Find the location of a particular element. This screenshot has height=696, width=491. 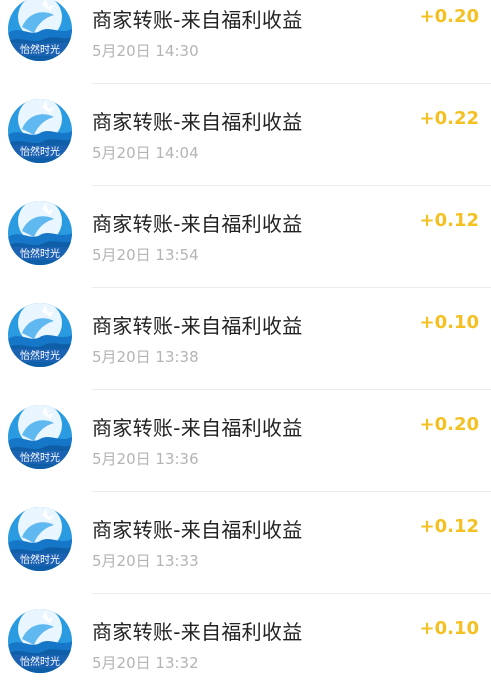

transaction-time: 5月20日 13:54 is located at coordinates (145, 255).